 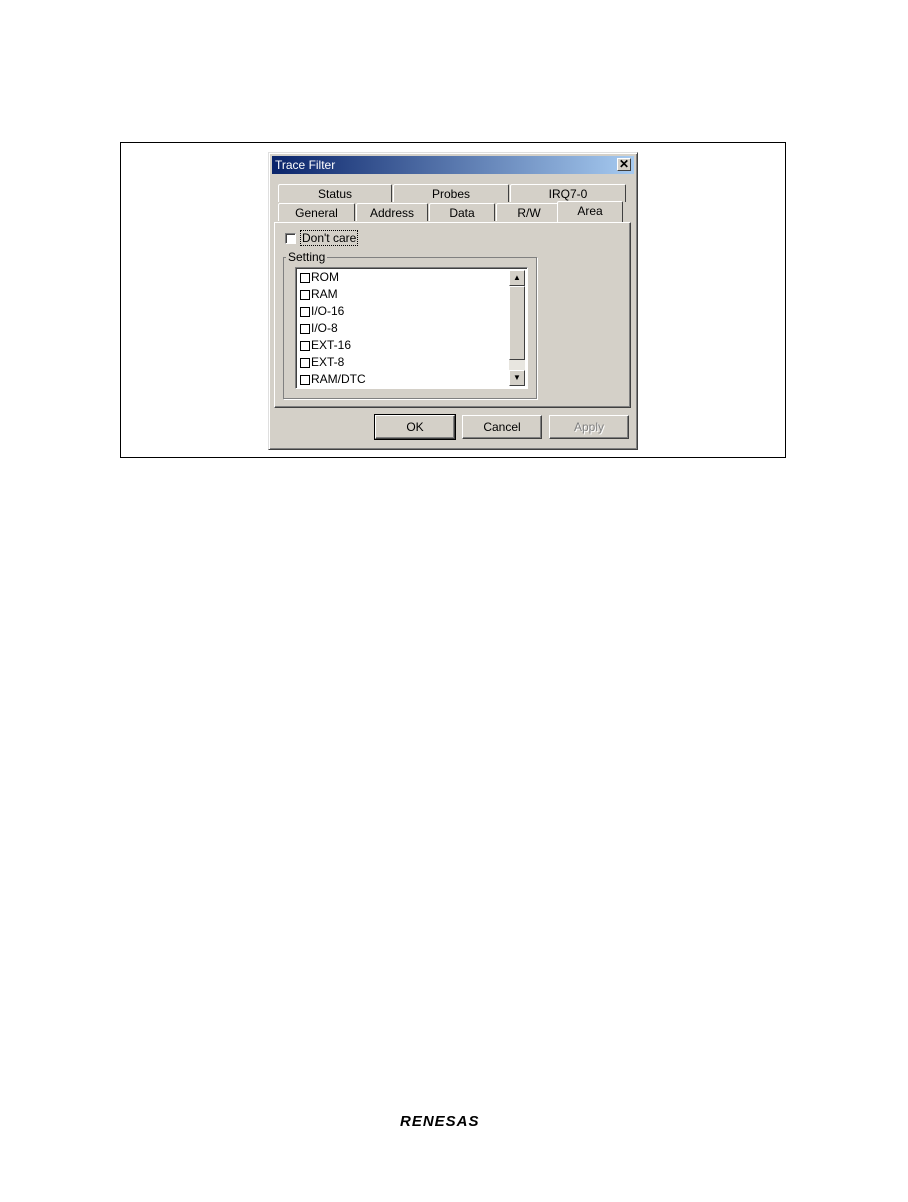 I want to click on tab-general: General, so click(x=316, y=212).